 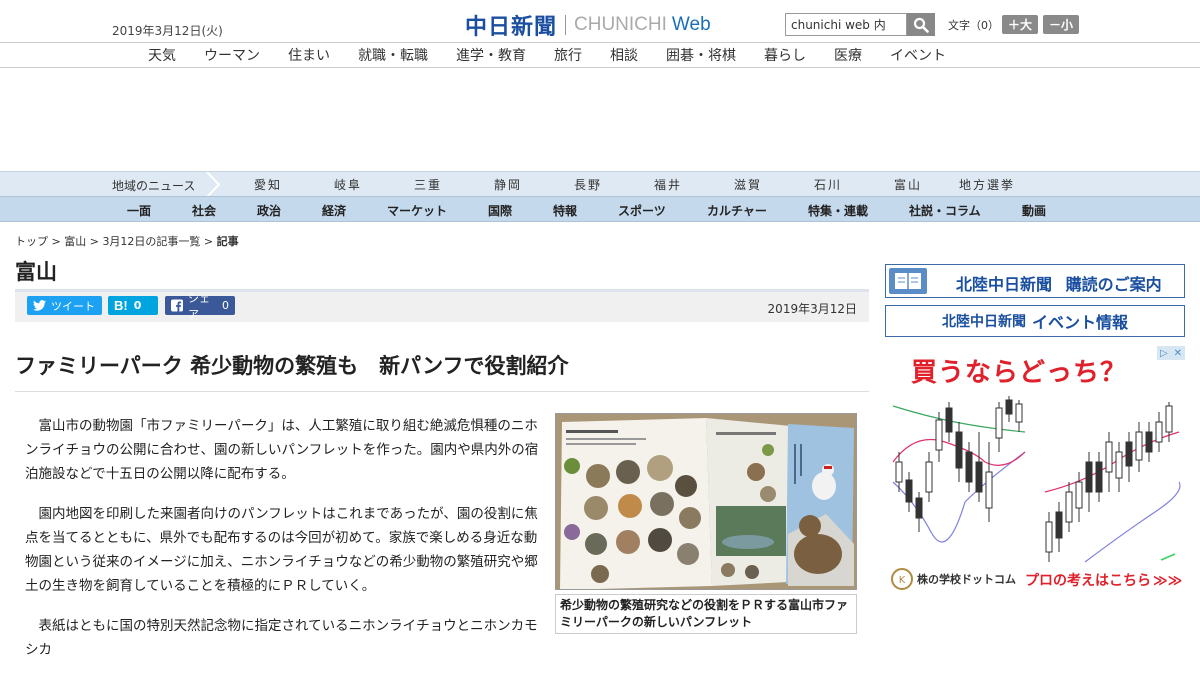 I want to click on region-nav-arrow, so click(x=213, y=184).